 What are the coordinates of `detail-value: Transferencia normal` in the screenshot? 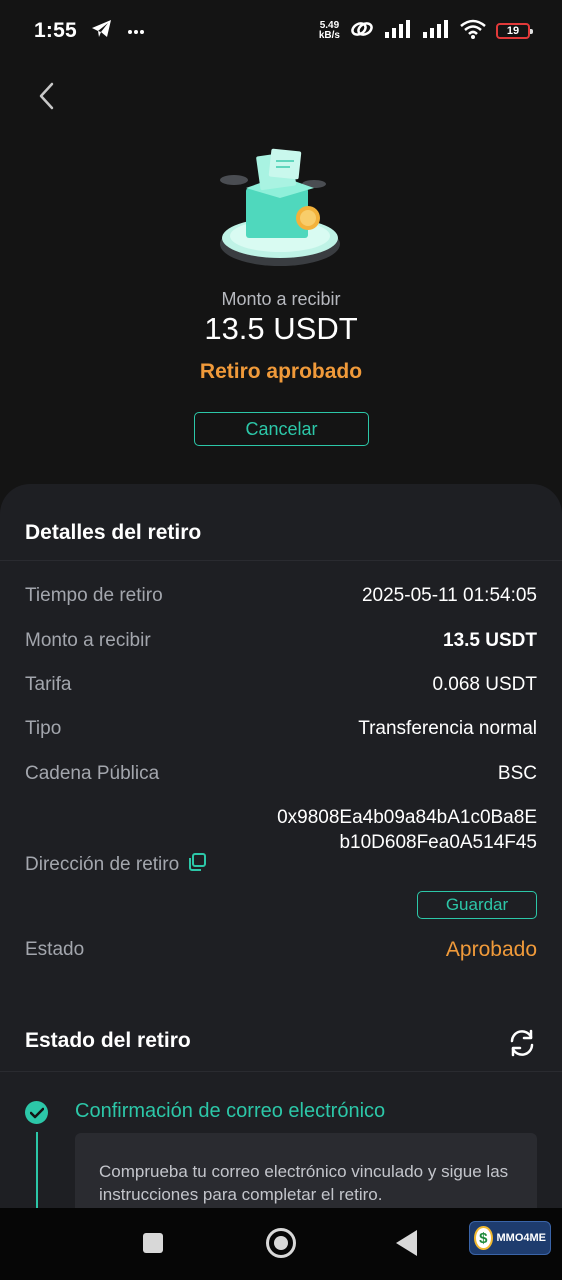 It's located at (447, 728).